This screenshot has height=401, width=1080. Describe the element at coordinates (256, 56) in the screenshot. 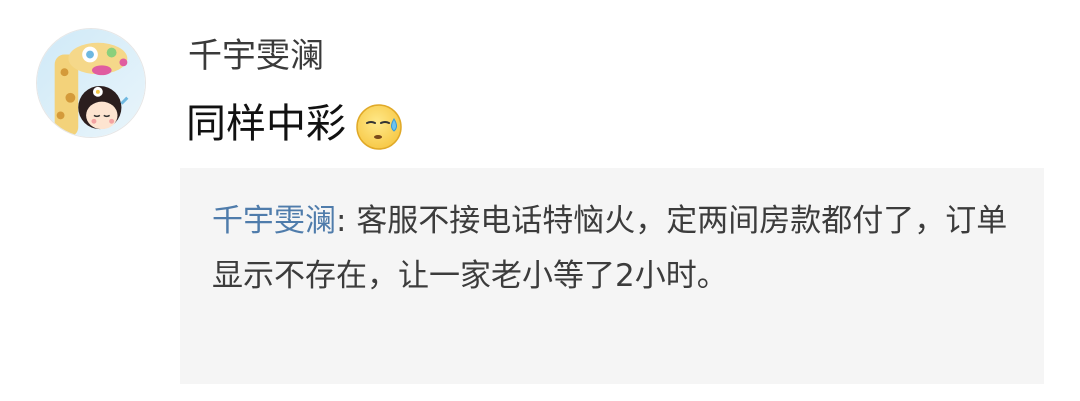

I see `comment-author: 千宇雯澜` at that location.